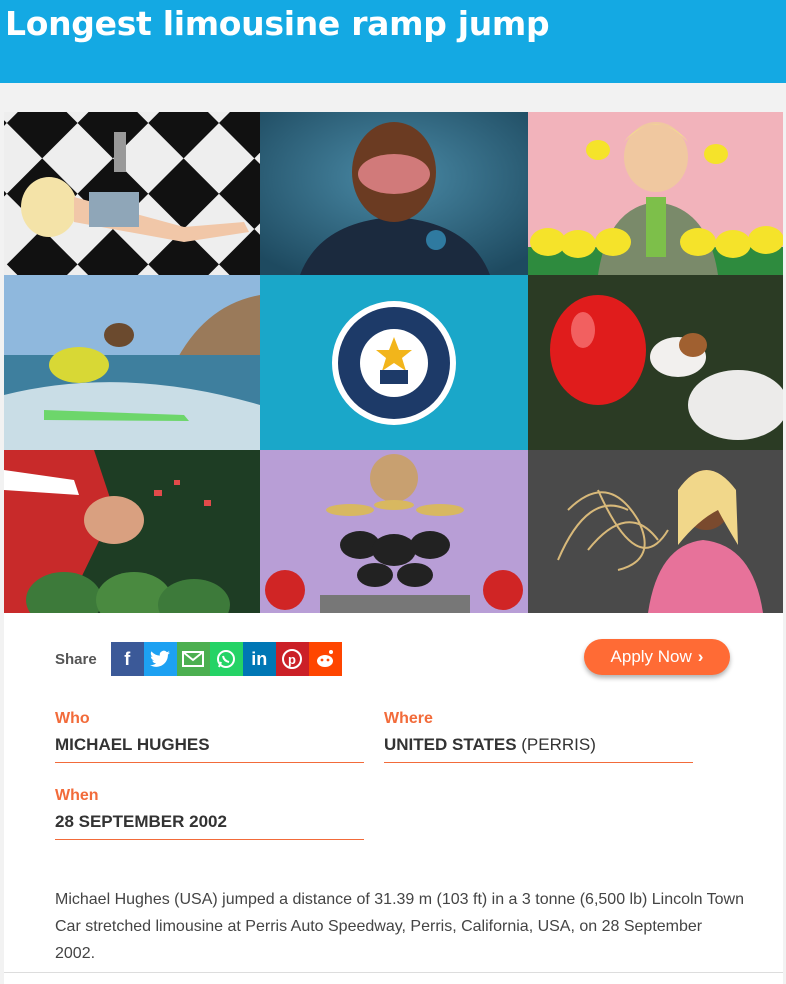 This screenshot has height=984, width=786. I want to click on gwr-logo-tile, so click(394, 362).